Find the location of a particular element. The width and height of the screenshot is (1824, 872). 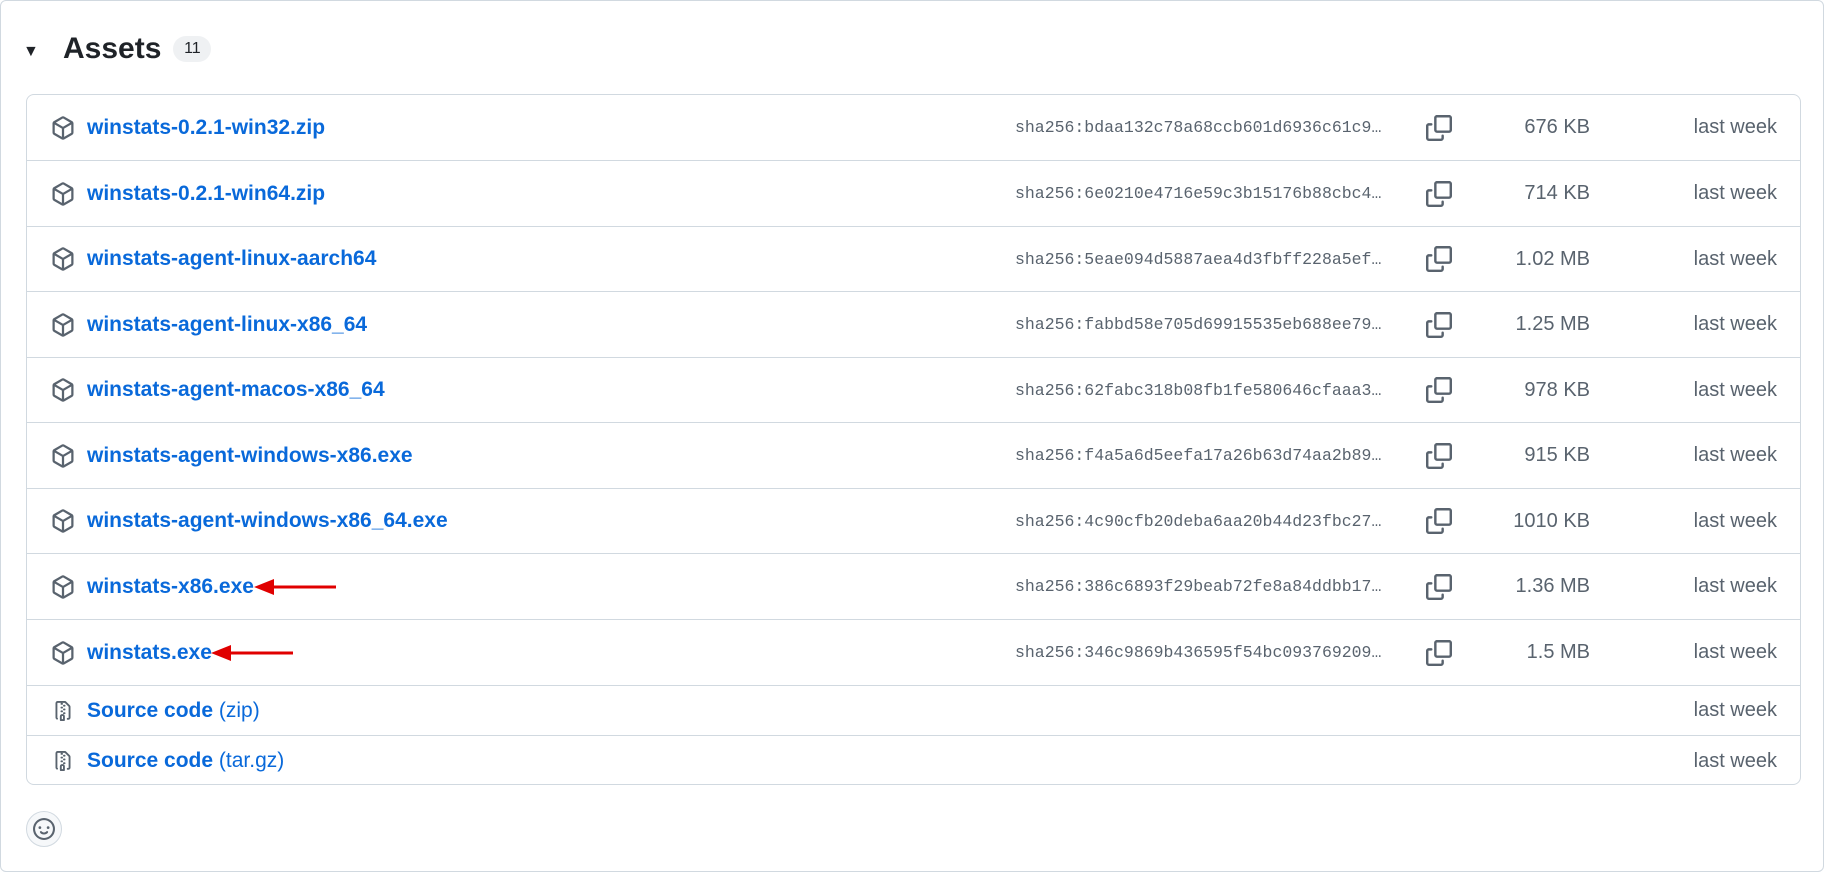

asset-link: winstats-agent-linux-aarch64 is located at coordinates (231, 259).